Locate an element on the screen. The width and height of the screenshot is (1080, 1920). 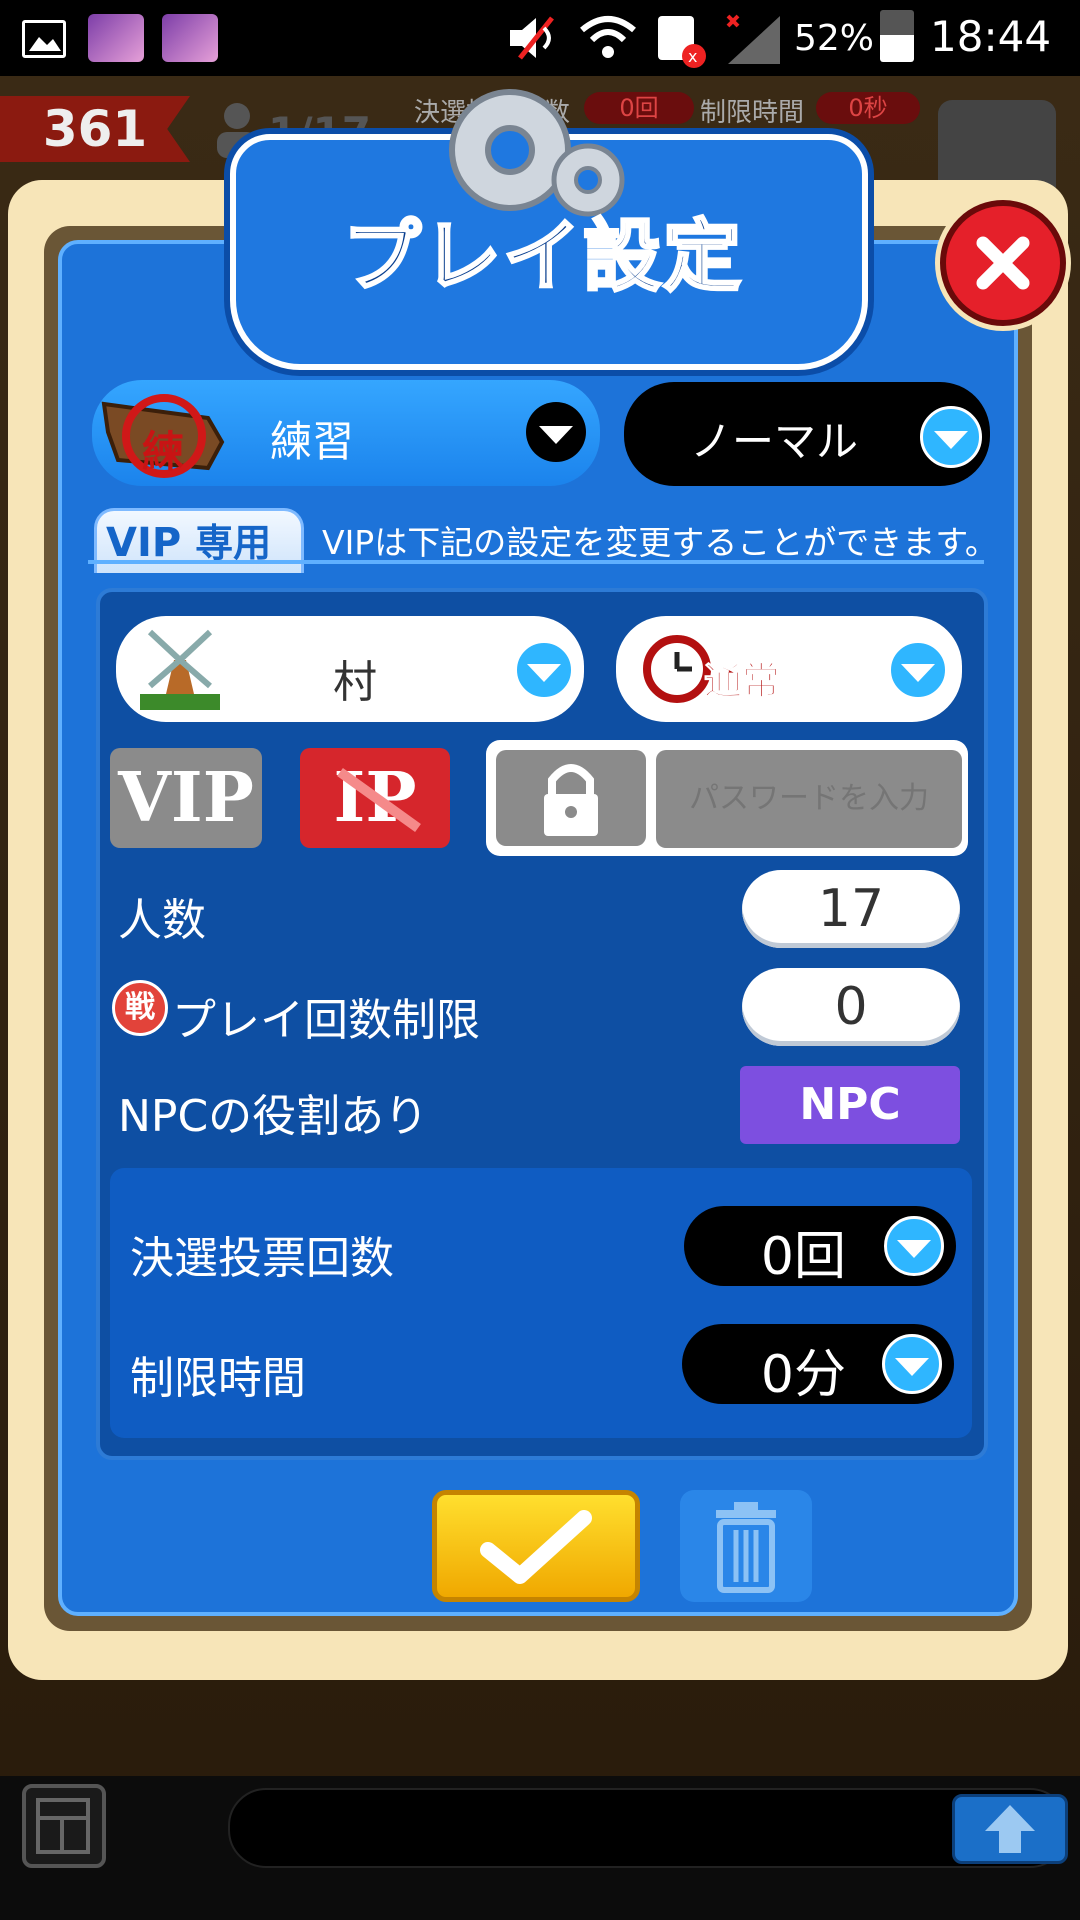
windmill-icon is located at coordinates (180, 670).